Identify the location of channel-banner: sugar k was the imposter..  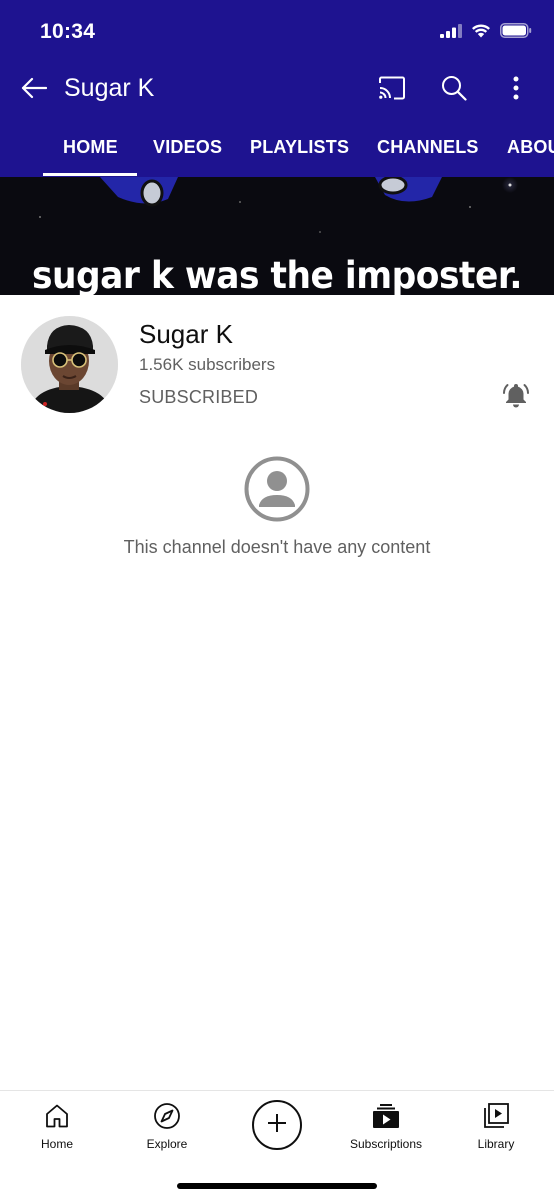
(277, 236).